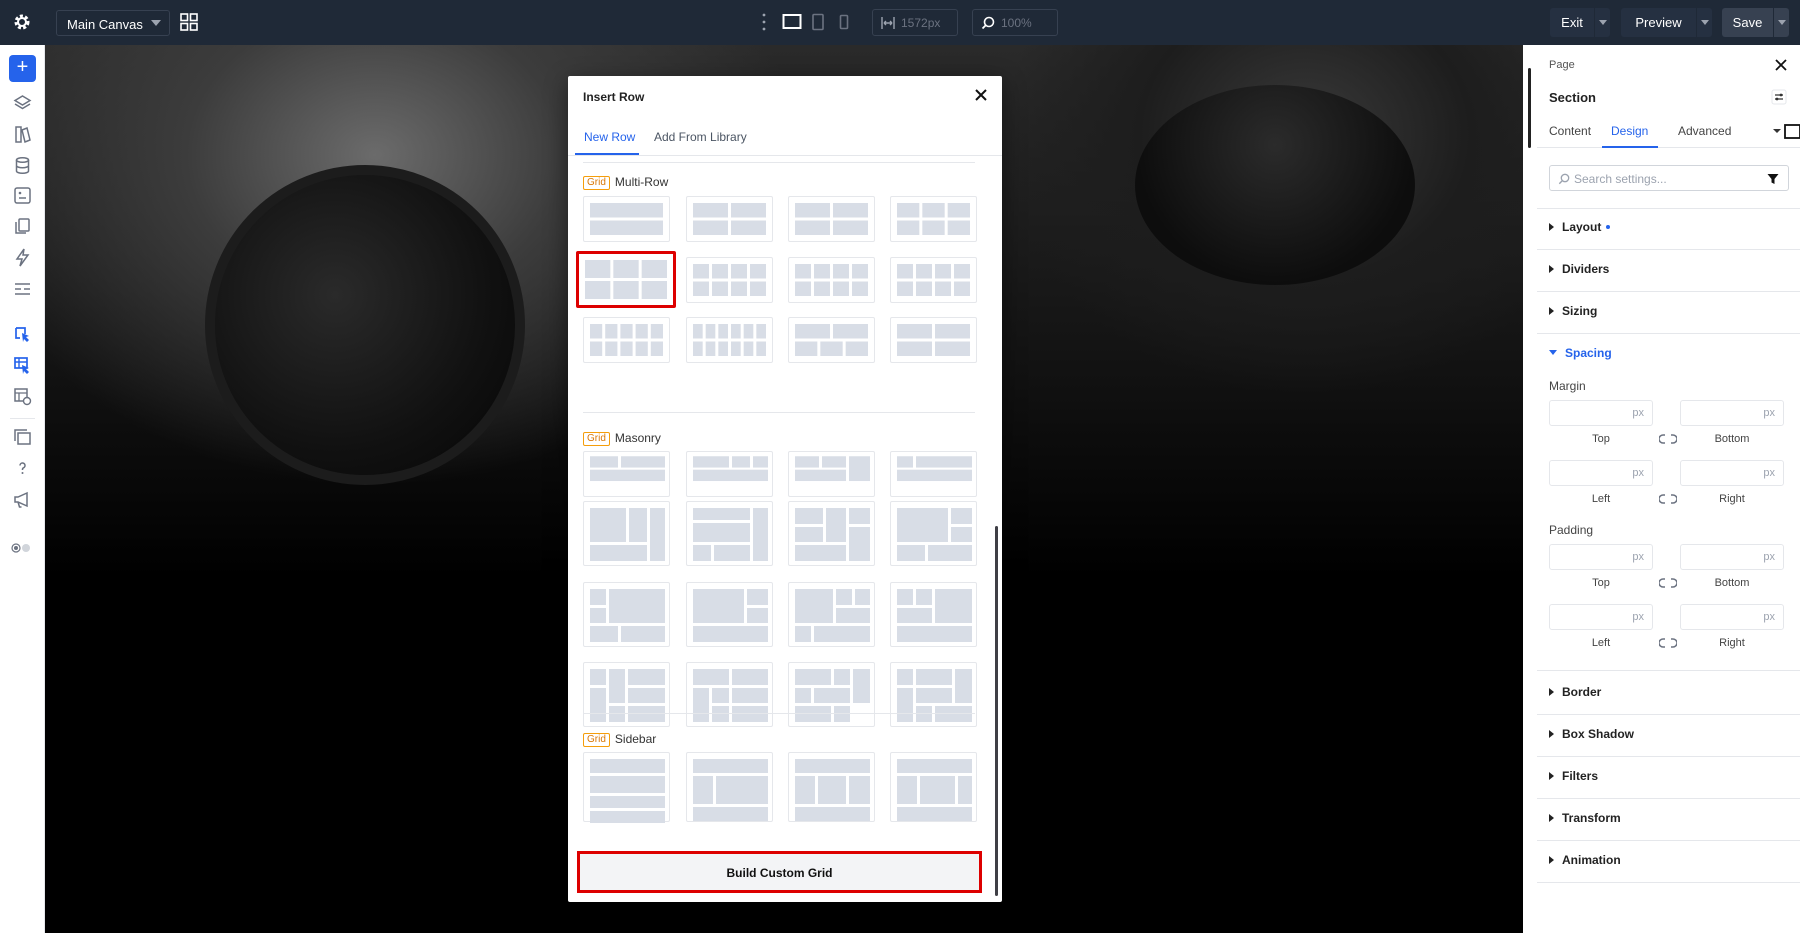 This screenshot has width=1800, height=933. Describe the element at coordinates (1602, 22) in the screenshot. I see `exit-dropdown-toggle` at that location.